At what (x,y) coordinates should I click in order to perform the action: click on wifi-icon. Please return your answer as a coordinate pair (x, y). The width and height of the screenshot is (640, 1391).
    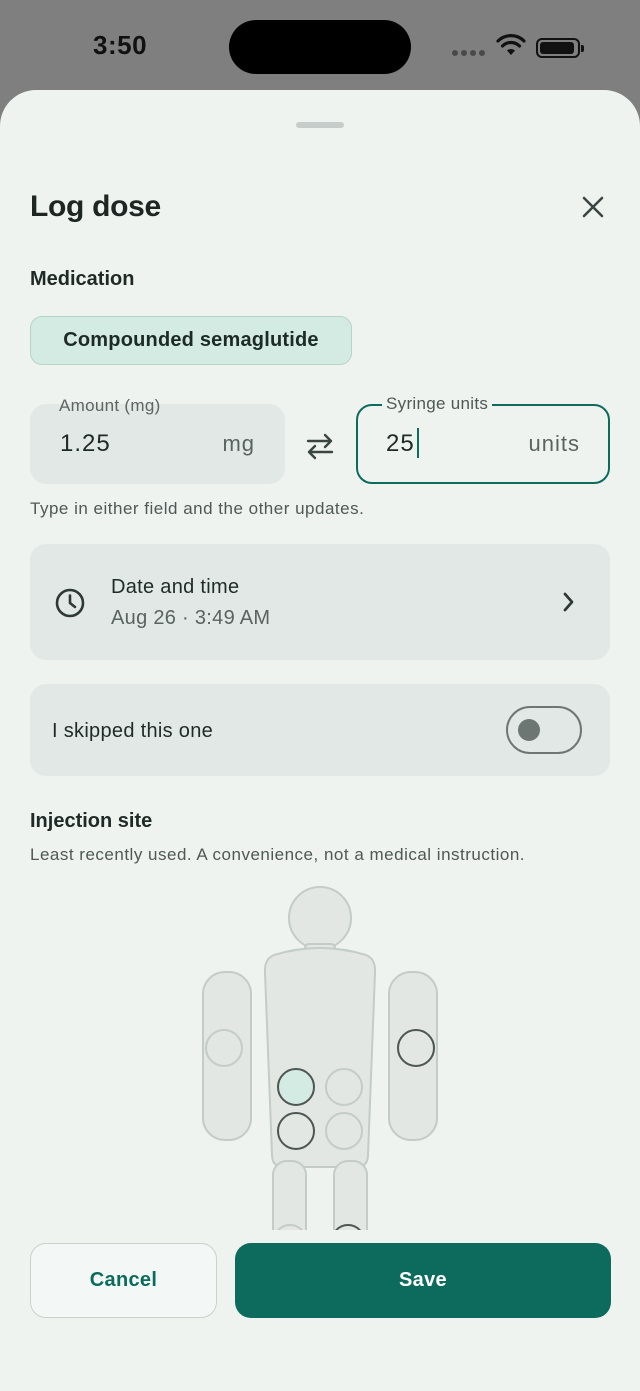
    Looking at the image, I should click on (511, 44).